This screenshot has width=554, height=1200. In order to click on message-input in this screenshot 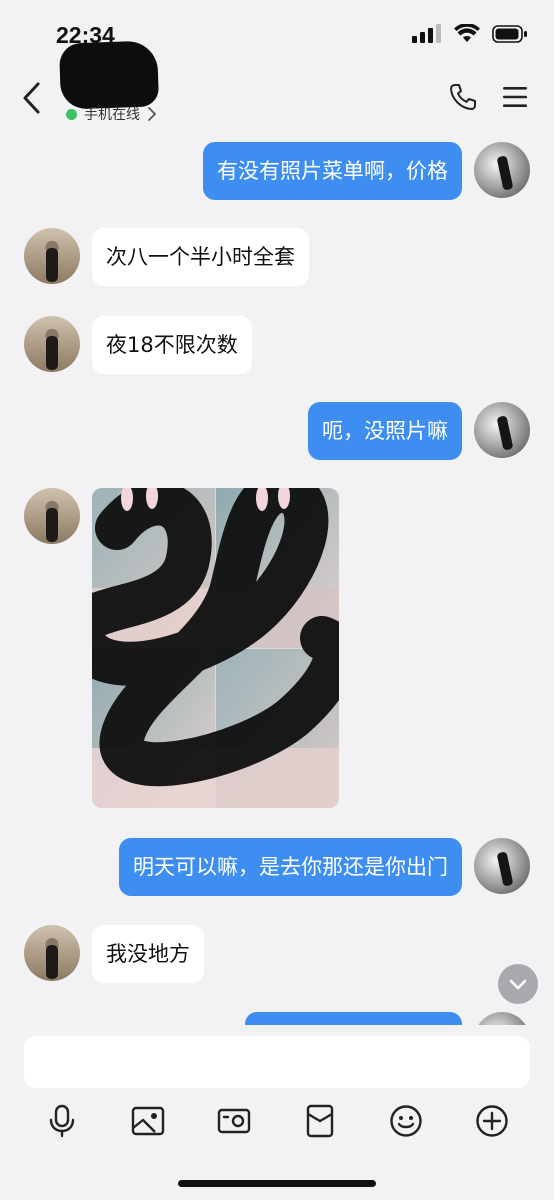, I will do `click(277, 1062)`.